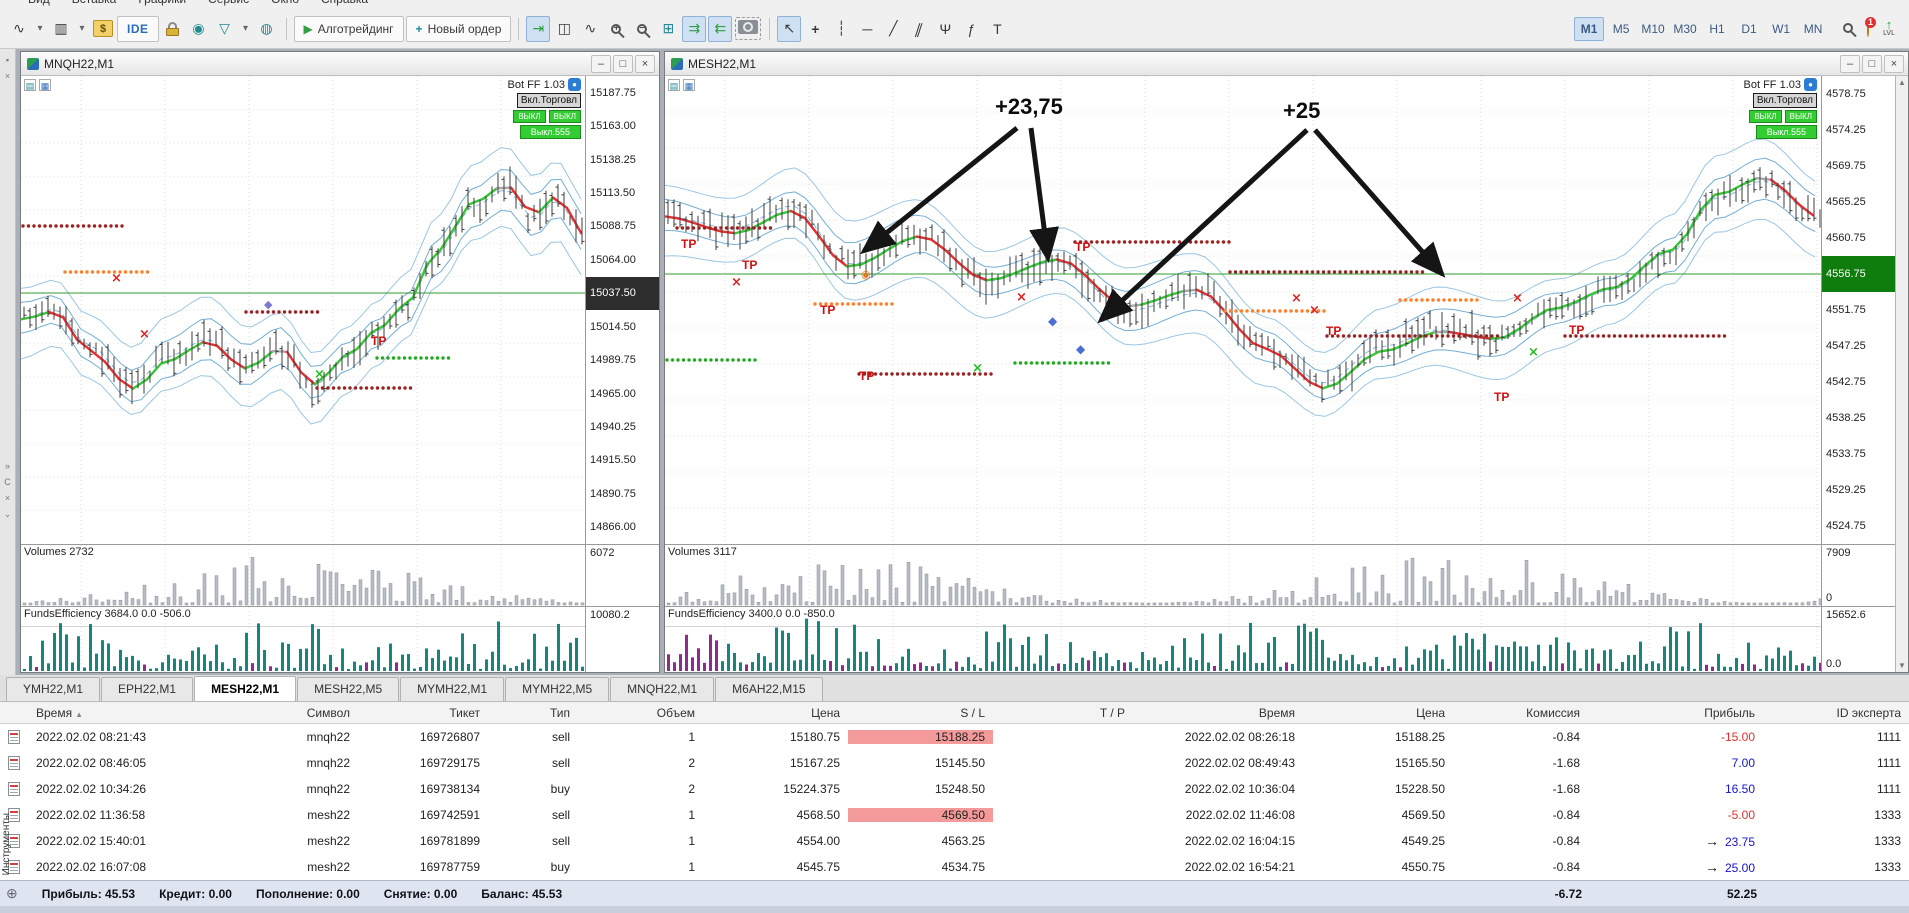  What do you see at coordinates (668, 29) in the screenshot?
I see `grid-icon: ⊞` at bounding box center [668, 29].